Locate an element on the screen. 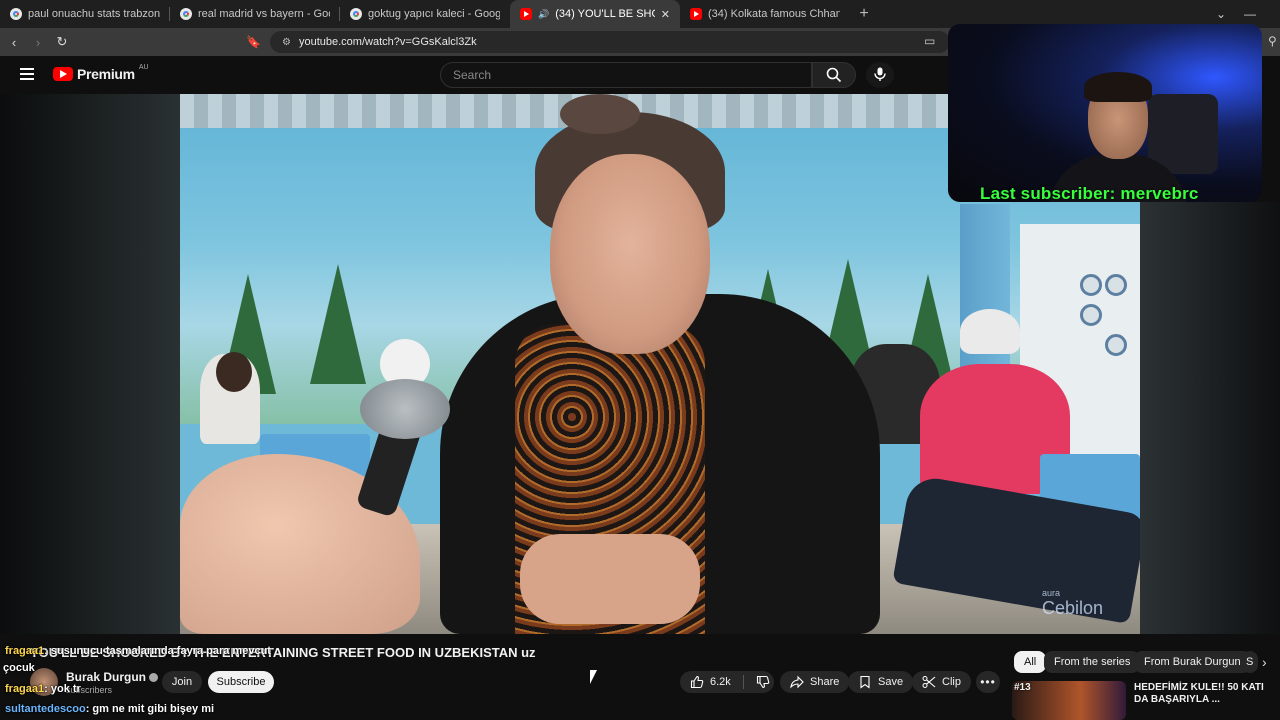 The image size is (1280, 720). browser-tab-active: 🔊 (34) YOU'LL BE SHOCKED BY ✕ is located at coordinates (595, 14).